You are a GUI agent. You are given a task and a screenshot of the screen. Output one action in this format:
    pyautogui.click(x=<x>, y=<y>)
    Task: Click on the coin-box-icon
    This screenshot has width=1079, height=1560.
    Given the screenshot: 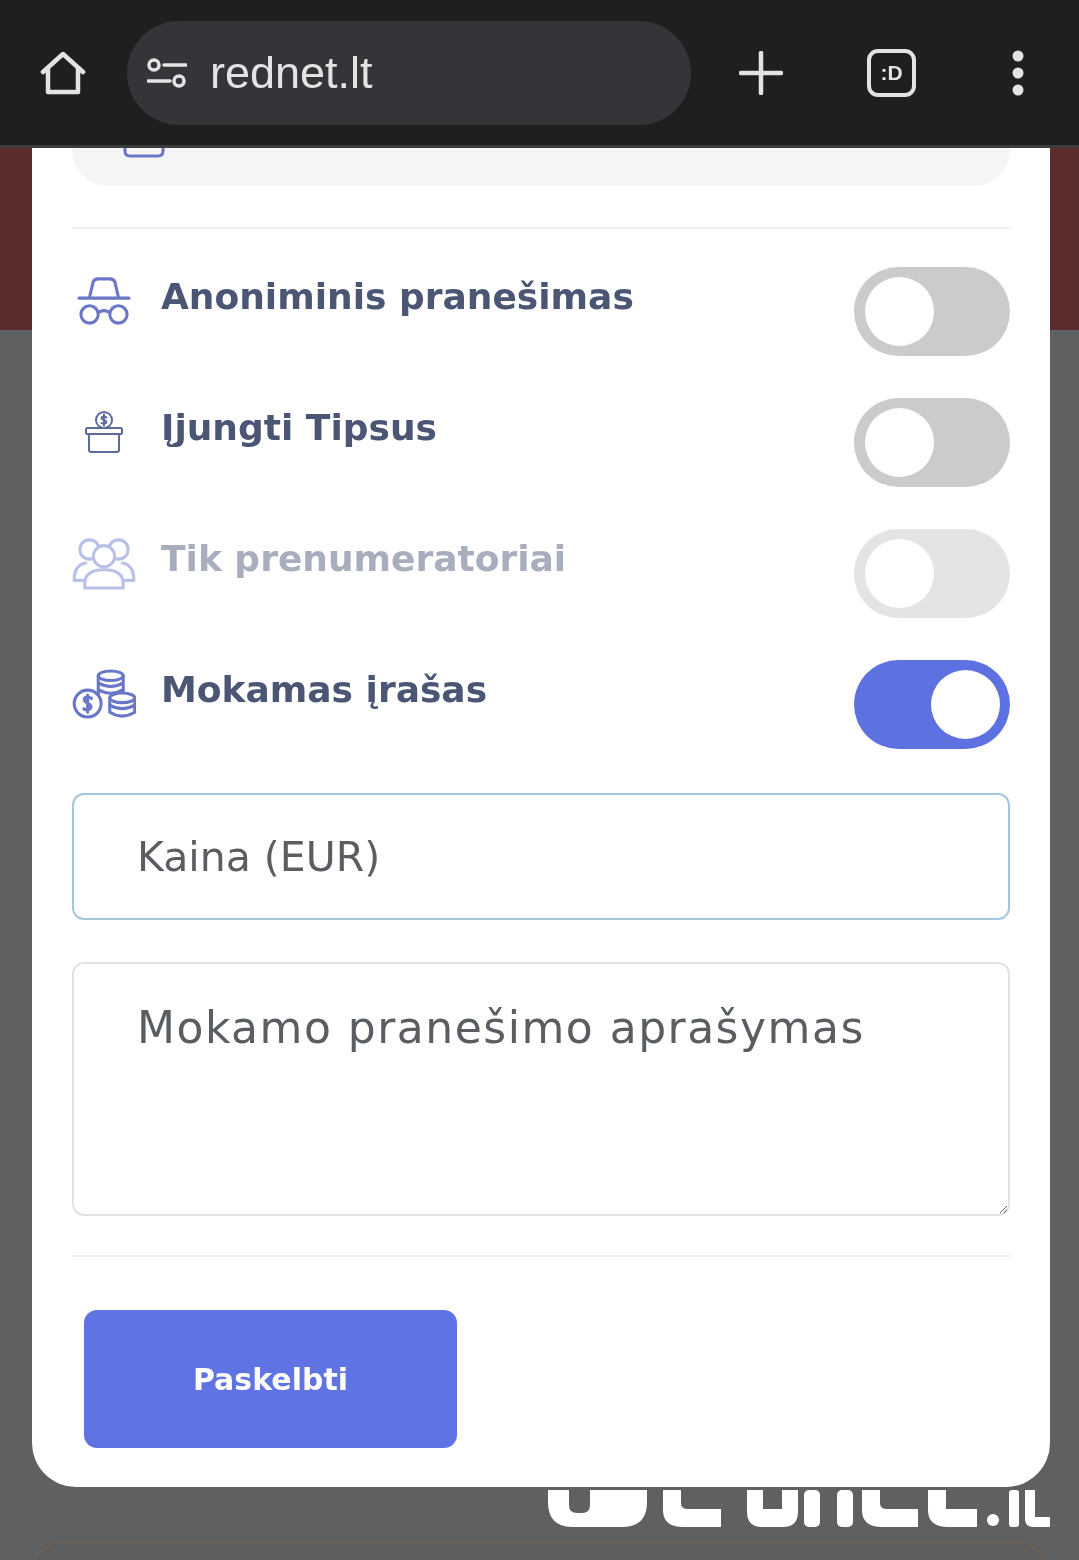 What is the action you would take?
    pyautogui.click(x=104, y=432)
    